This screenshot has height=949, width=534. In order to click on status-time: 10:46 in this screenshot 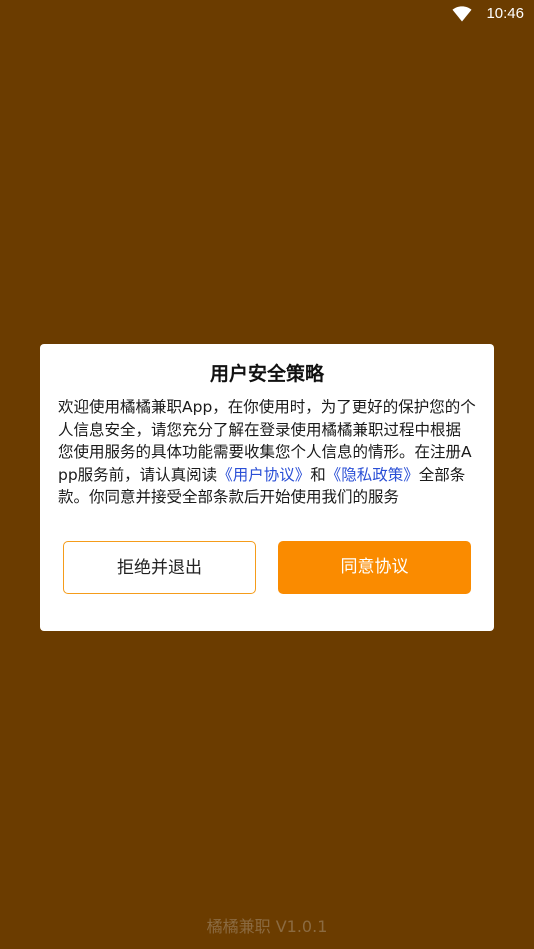, I will do `click(505, 13)`.